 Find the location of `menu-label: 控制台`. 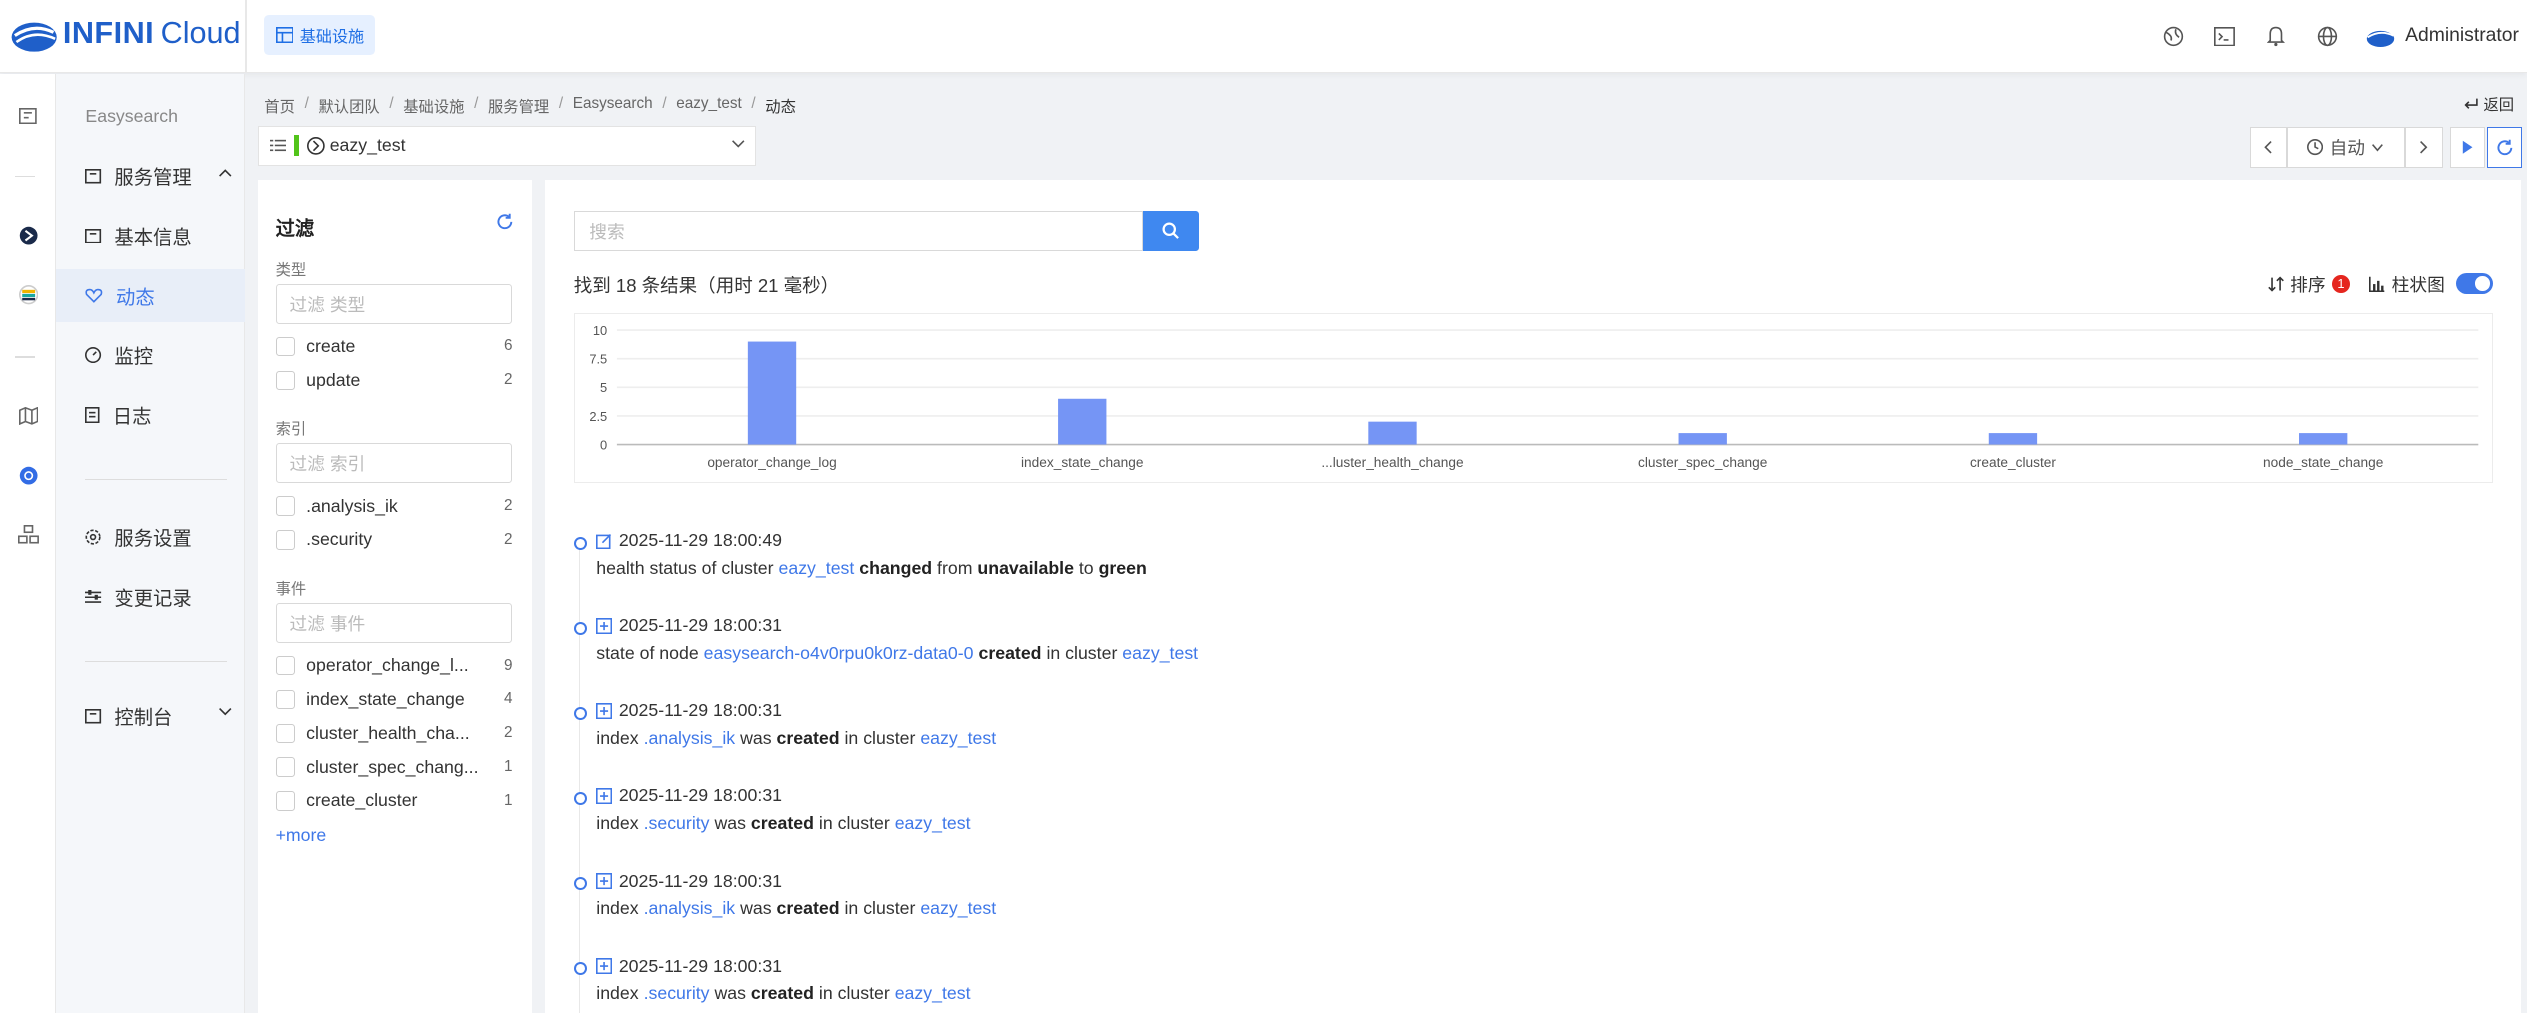

menu-label: 控制台 is located at coordinates (143, 719).